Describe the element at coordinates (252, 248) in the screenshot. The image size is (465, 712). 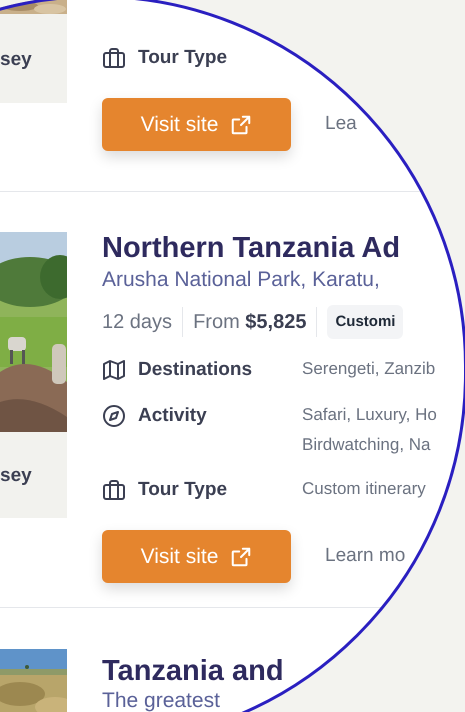
I see `listing-title: Northern Tanzania Ad` at that location.